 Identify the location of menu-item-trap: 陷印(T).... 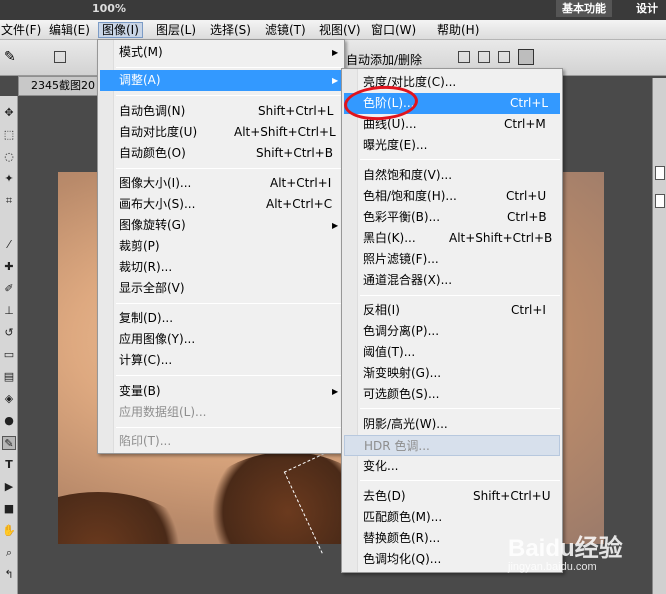
(221, 441).